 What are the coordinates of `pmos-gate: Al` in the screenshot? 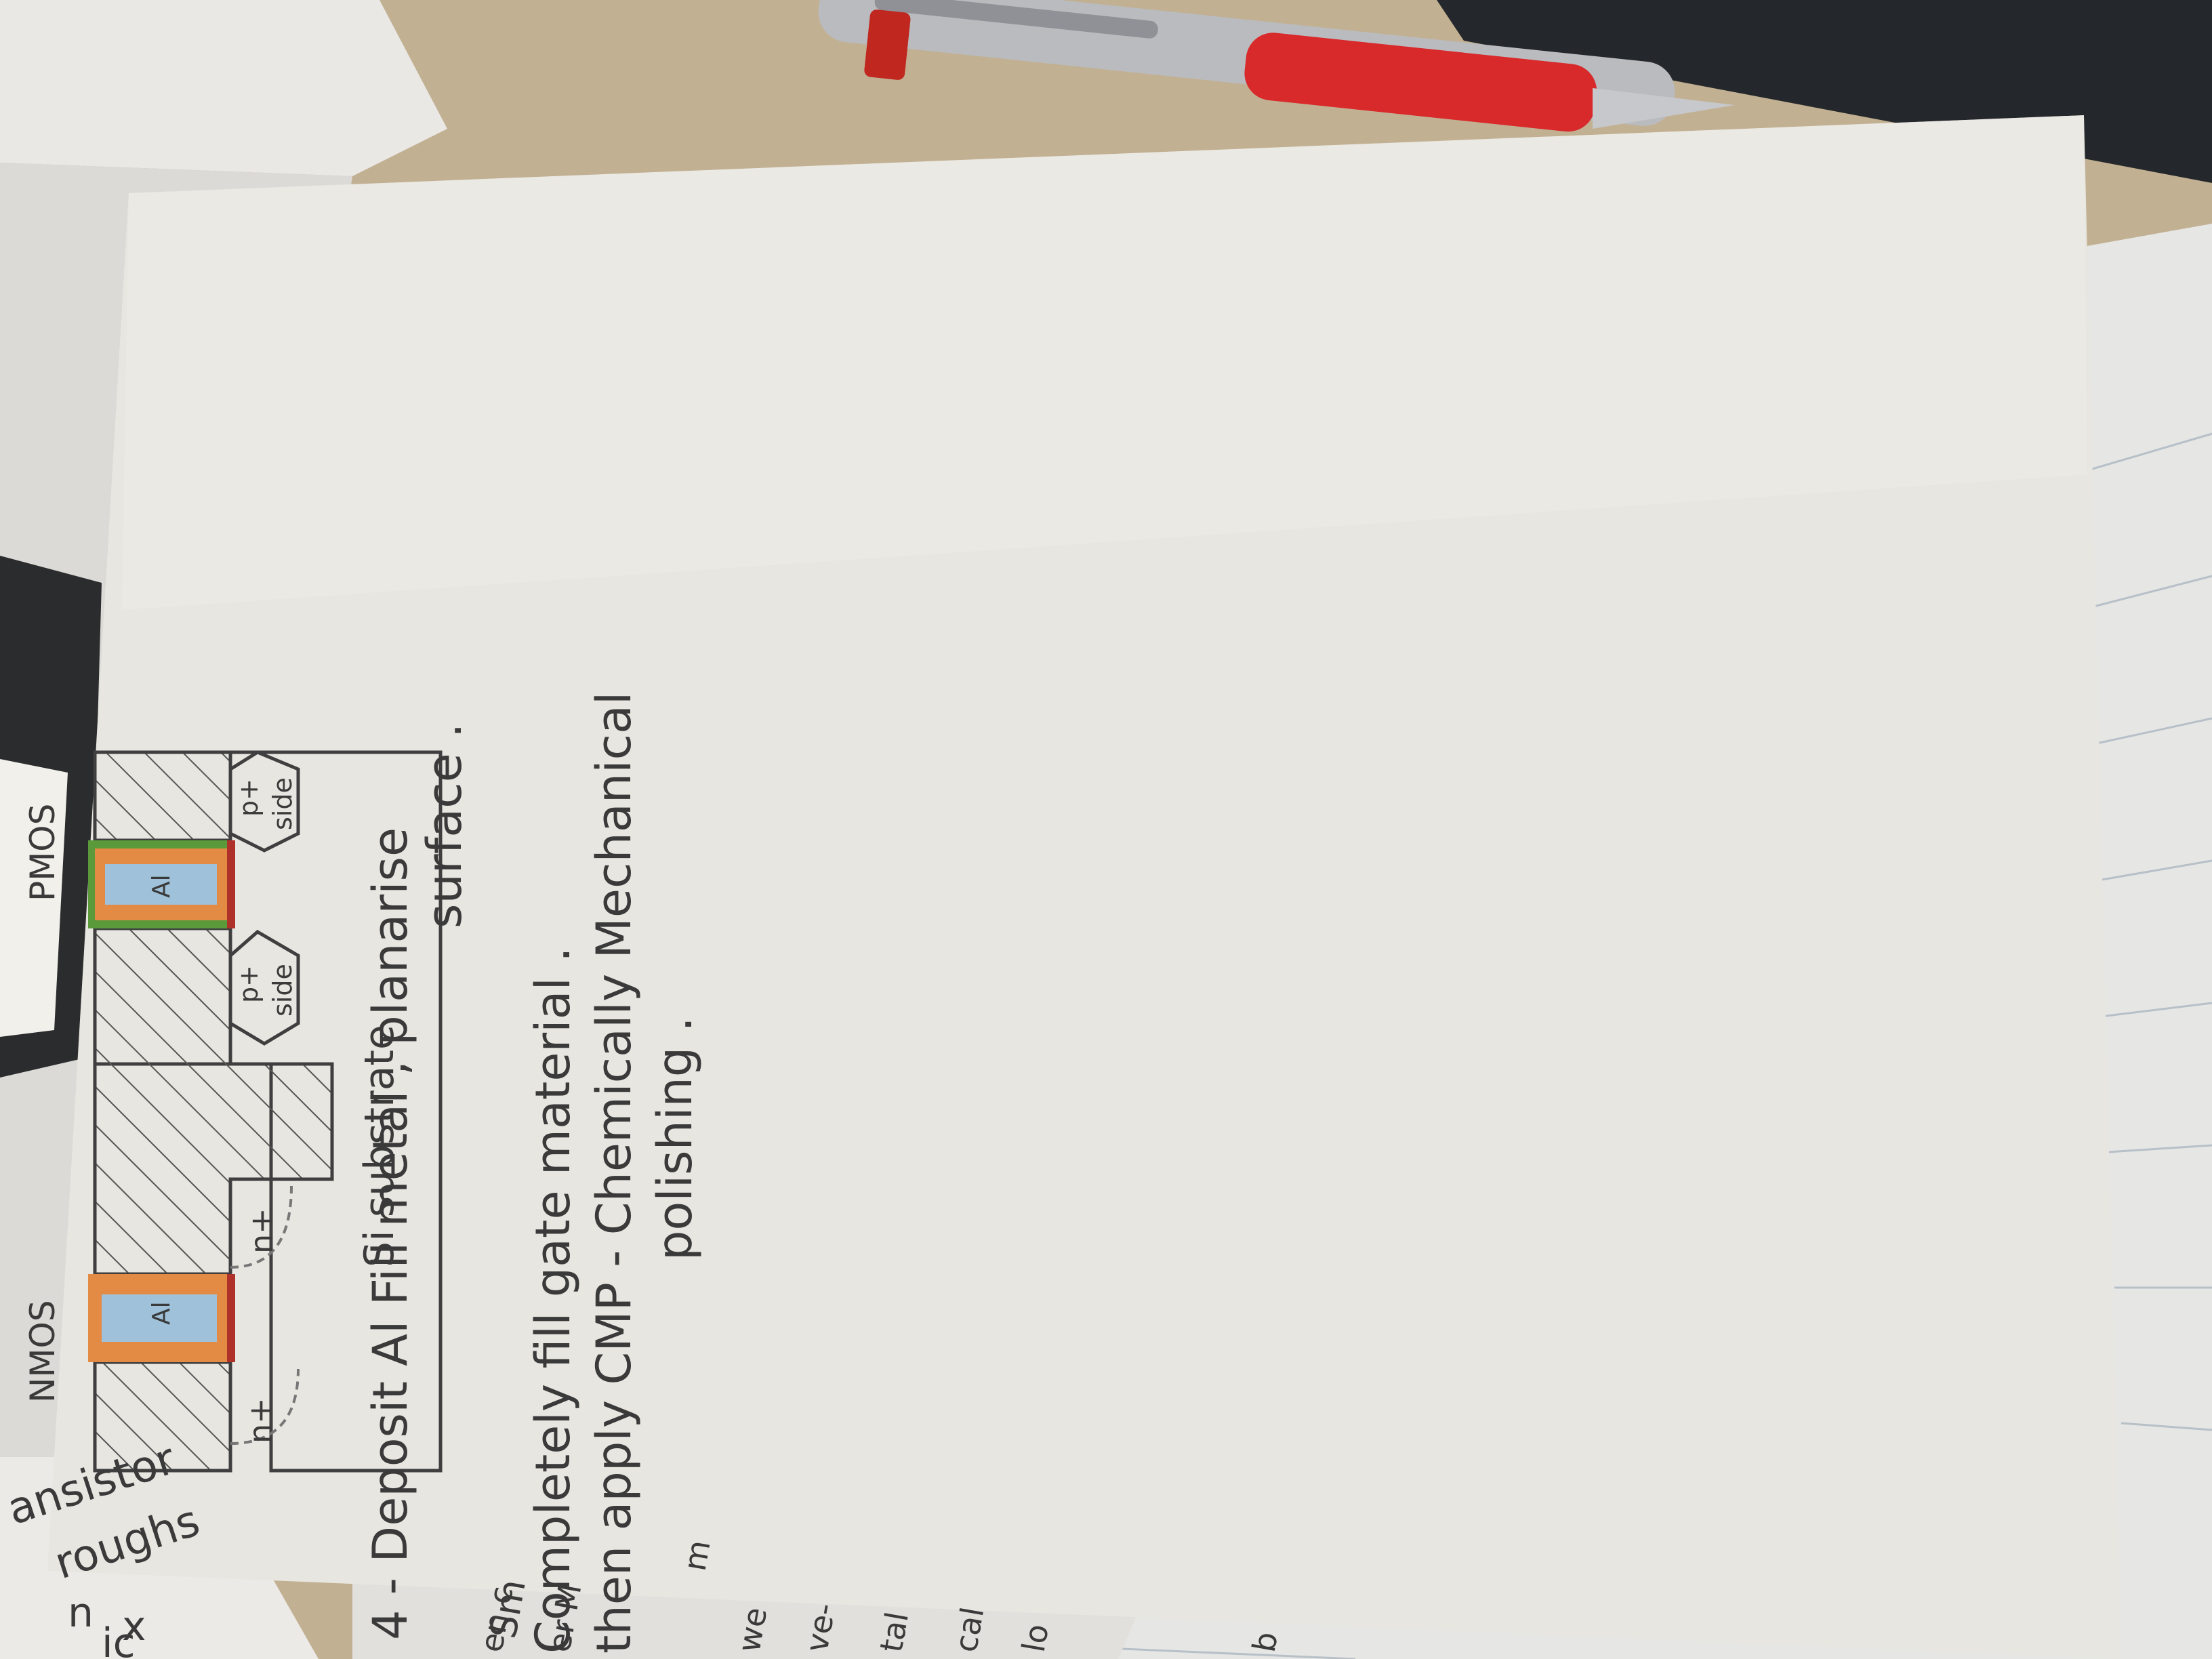 It's located at (162, 884).